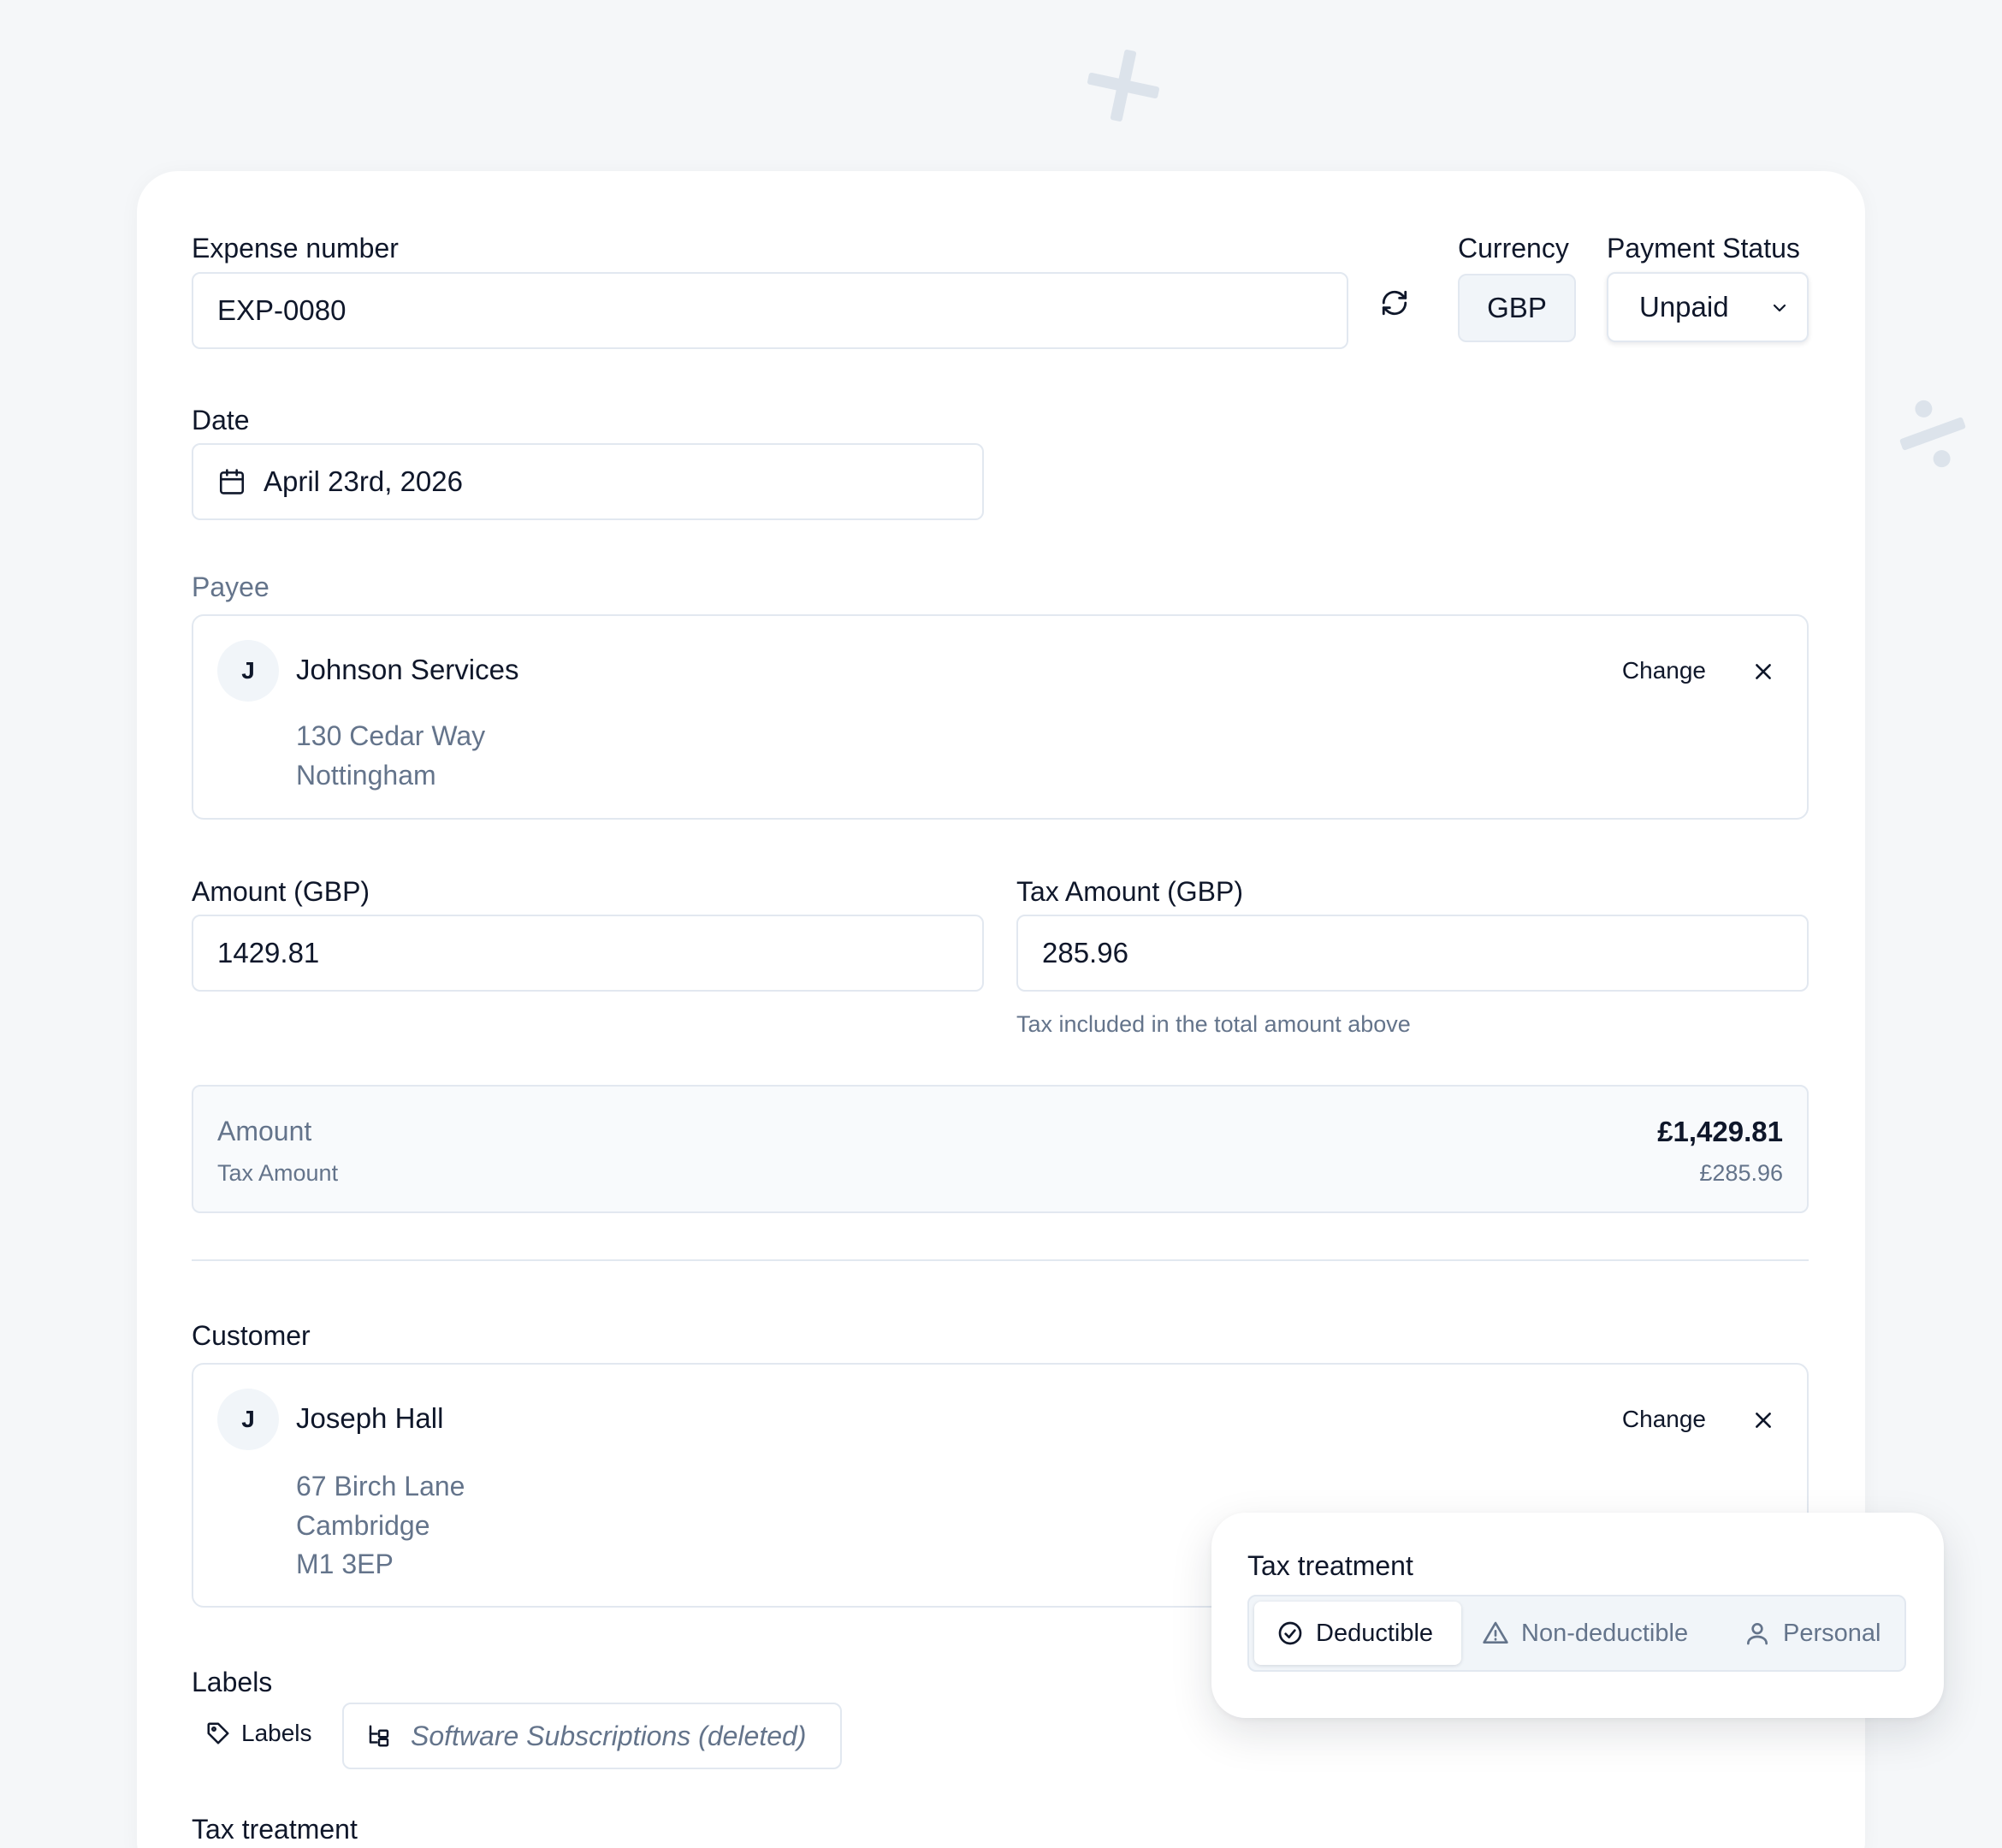  I want to click on remove-payee-close-icon, so click(1763, 671).